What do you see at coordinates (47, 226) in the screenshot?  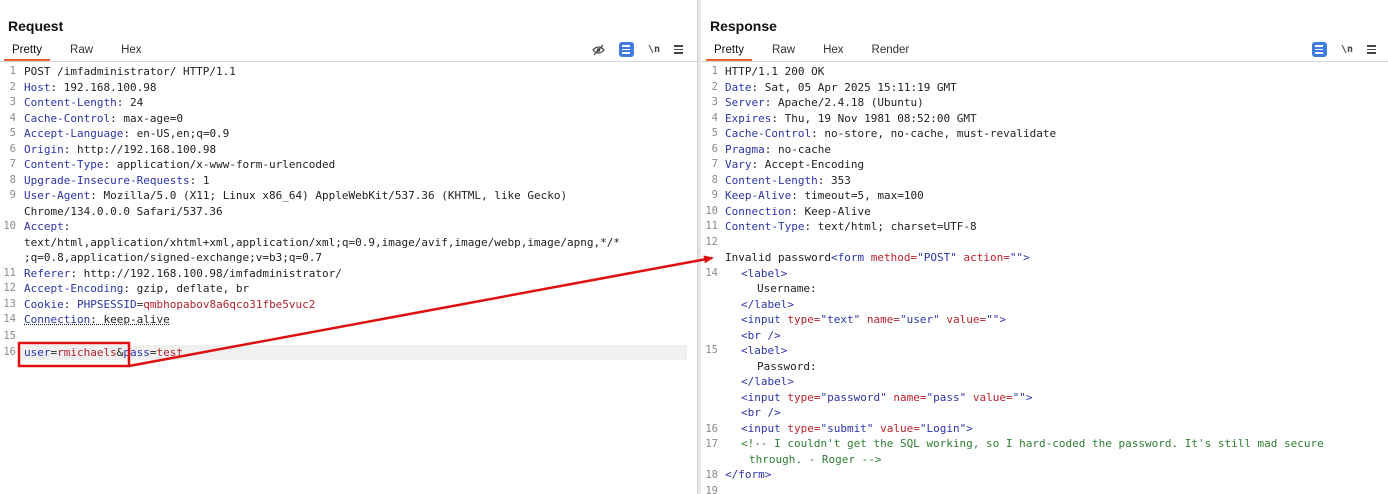 I see `request-header: Accept:` at bounding box center [47, 226].